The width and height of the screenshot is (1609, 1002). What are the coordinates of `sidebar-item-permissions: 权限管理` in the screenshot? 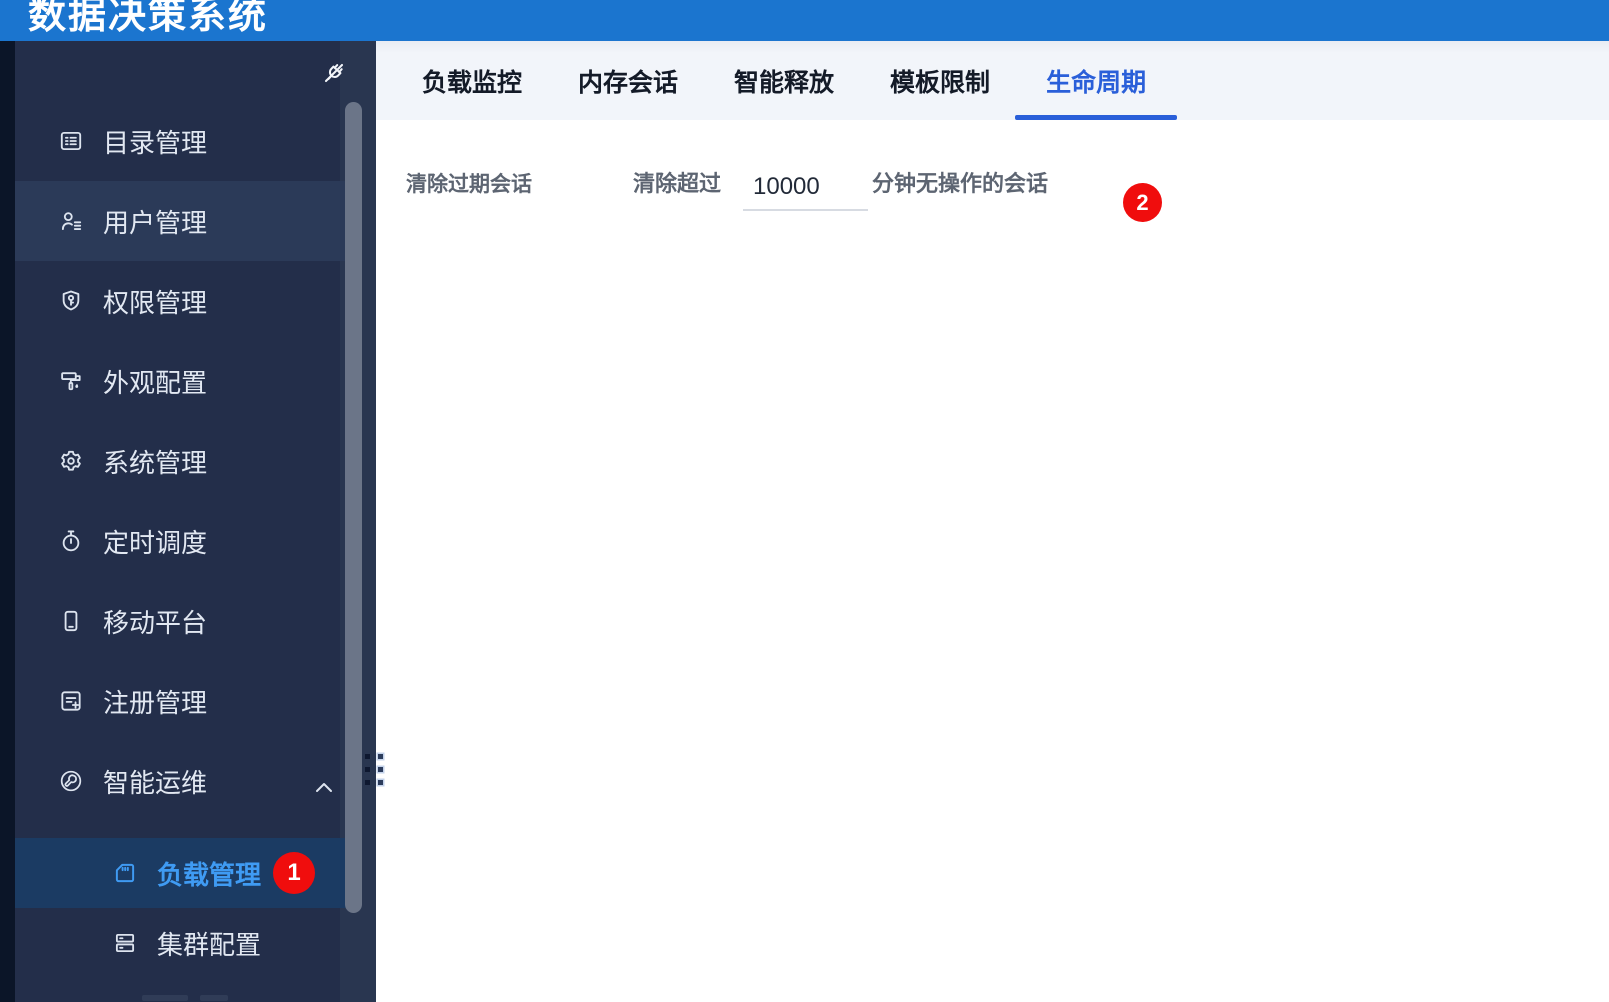 It's located at (185, 301).